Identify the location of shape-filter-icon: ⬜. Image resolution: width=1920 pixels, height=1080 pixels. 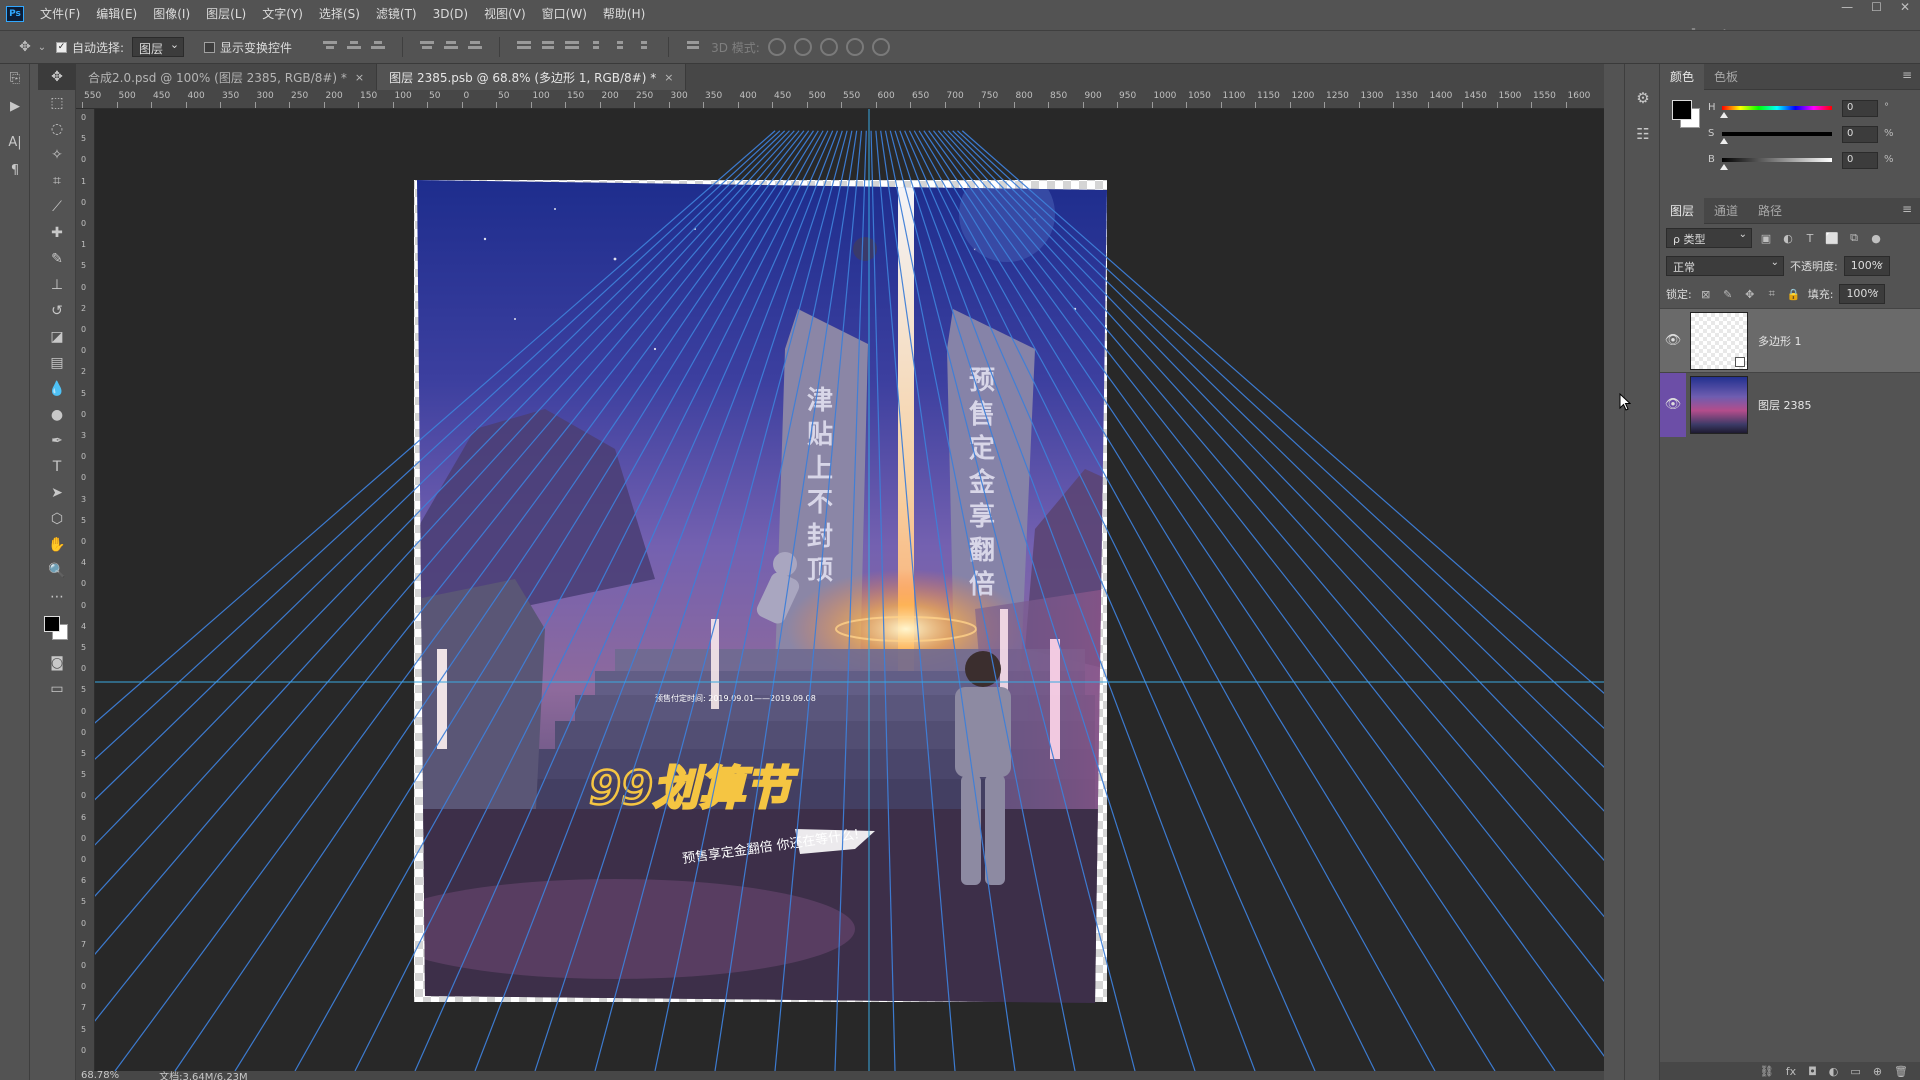
(1832, 238).